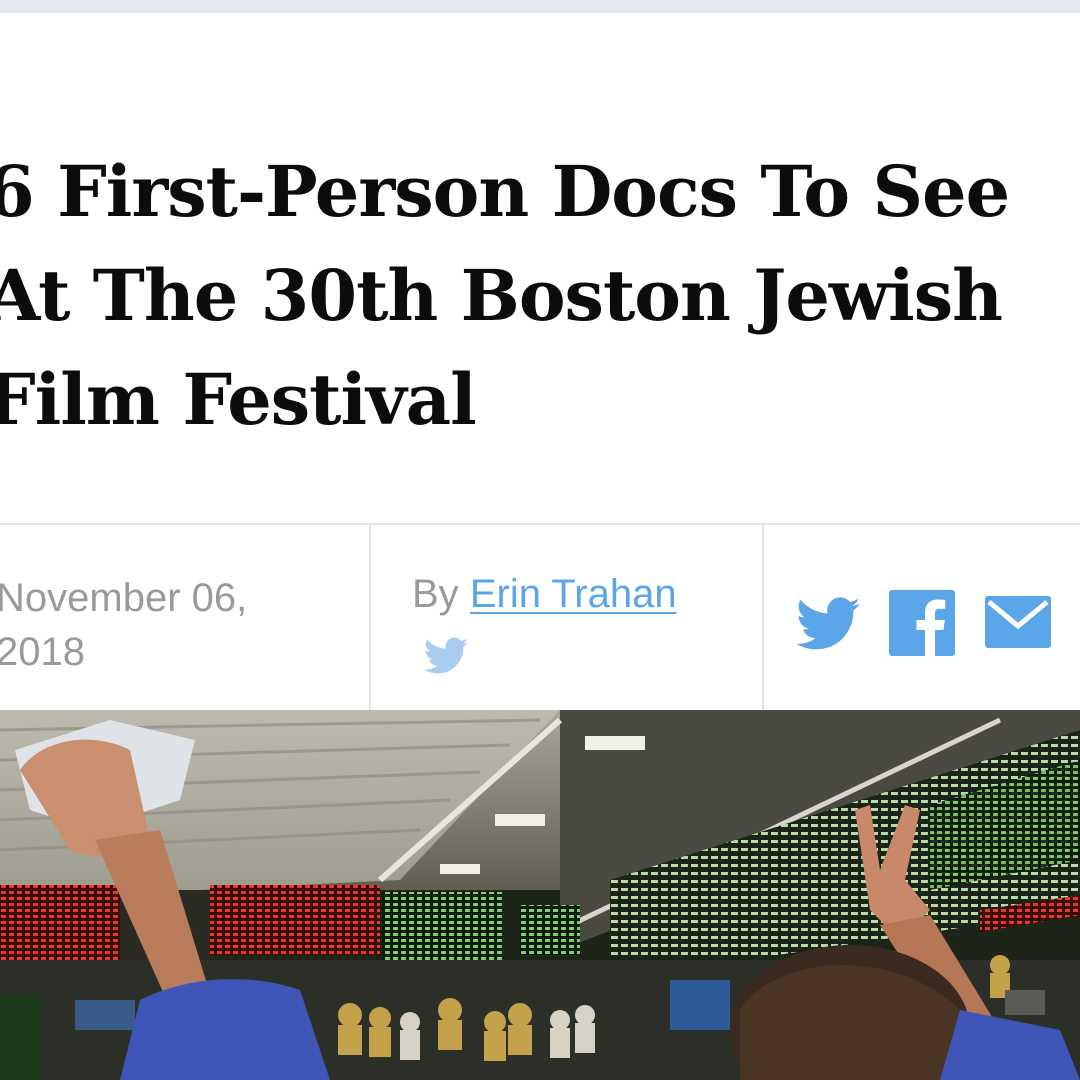 The image size is (1080, 1080). I want to click on byline: By Erin Trahan, so click(544, 594).